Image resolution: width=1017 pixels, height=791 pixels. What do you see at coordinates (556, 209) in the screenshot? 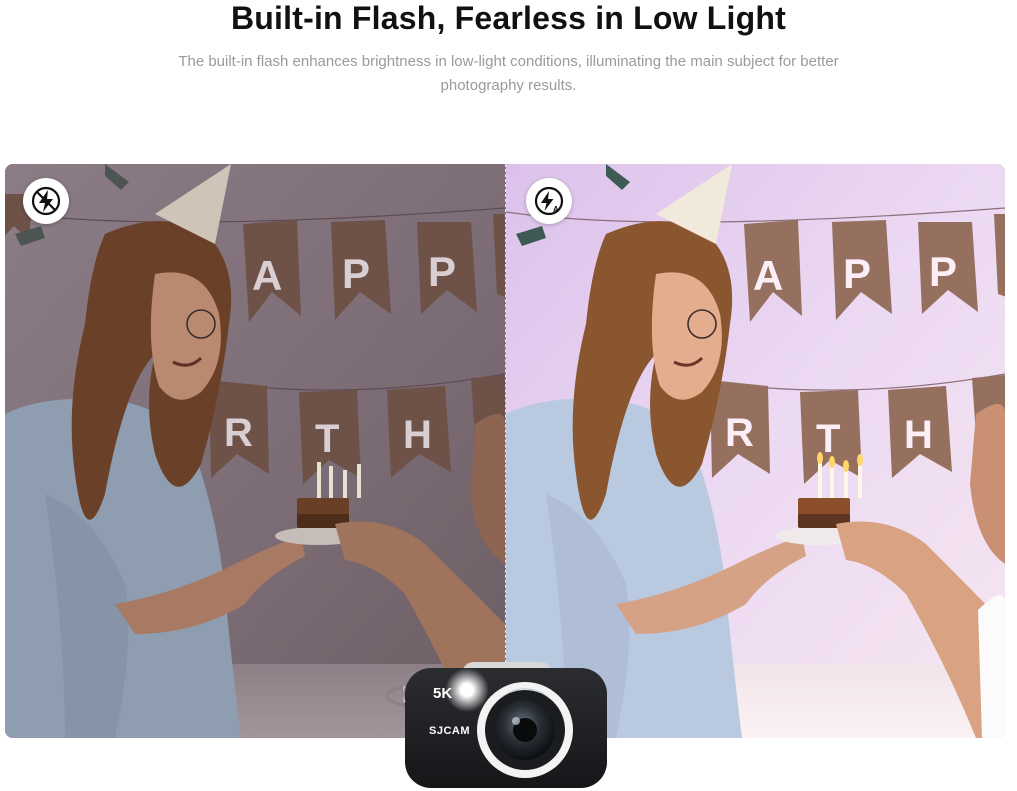
I see `svg-text: A` at bounding box center [556, 209].